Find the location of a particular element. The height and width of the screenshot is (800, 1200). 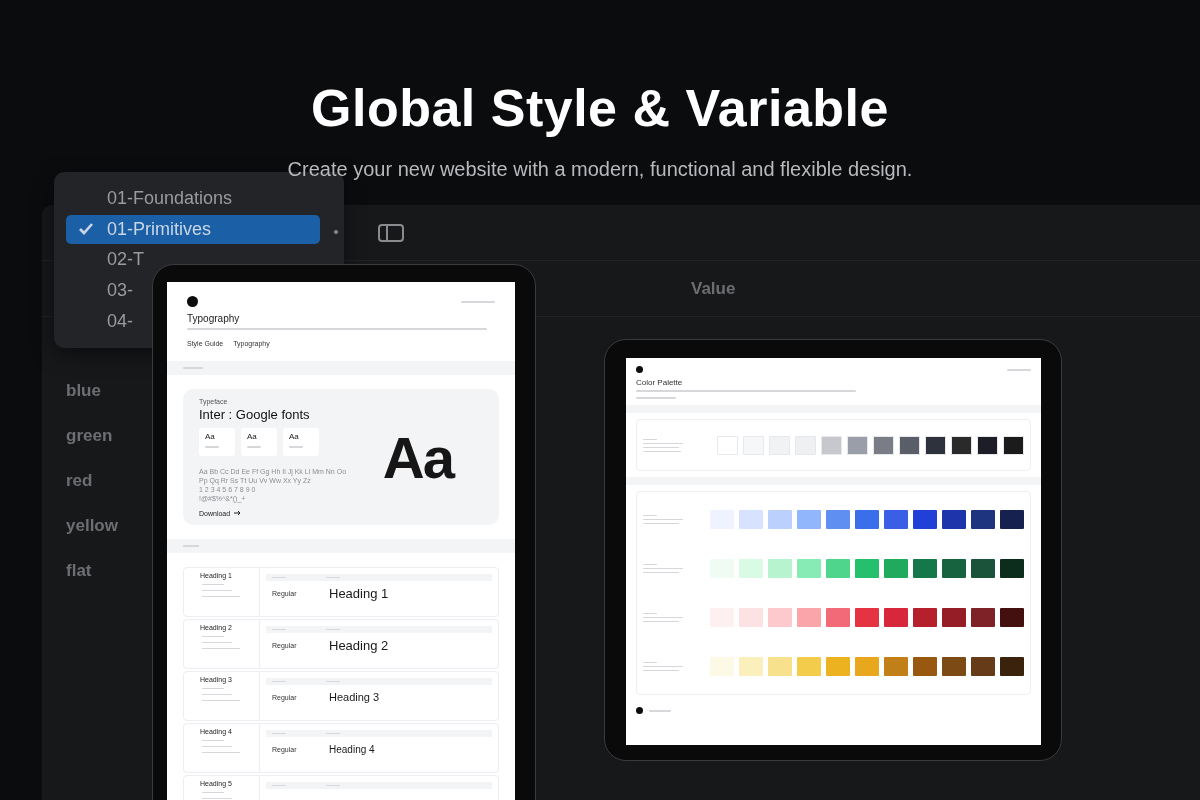

heading-sample: Heading 4 is located at coordinates (352, 749).